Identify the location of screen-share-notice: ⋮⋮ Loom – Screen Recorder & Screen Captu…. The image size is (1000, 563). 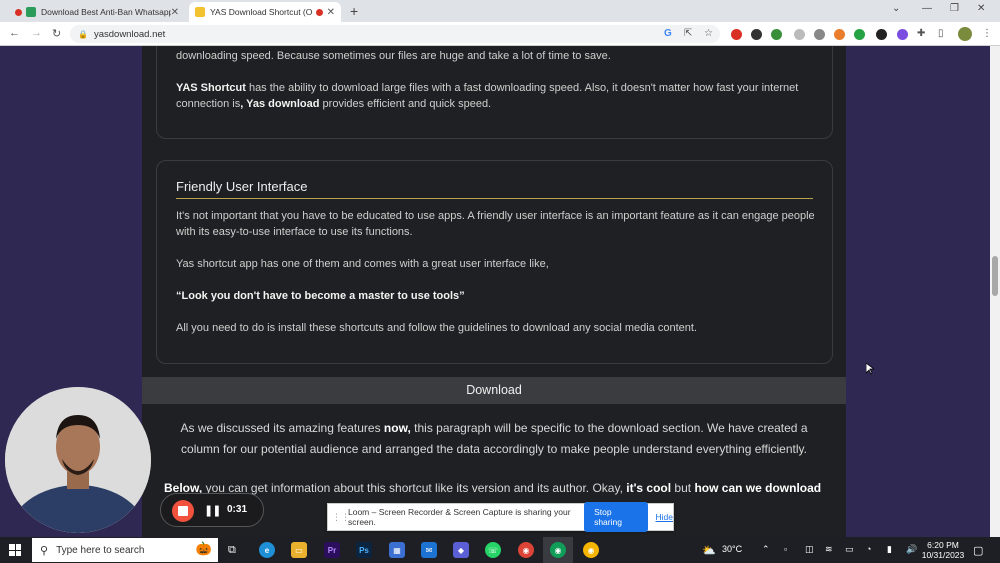
(500, 517).